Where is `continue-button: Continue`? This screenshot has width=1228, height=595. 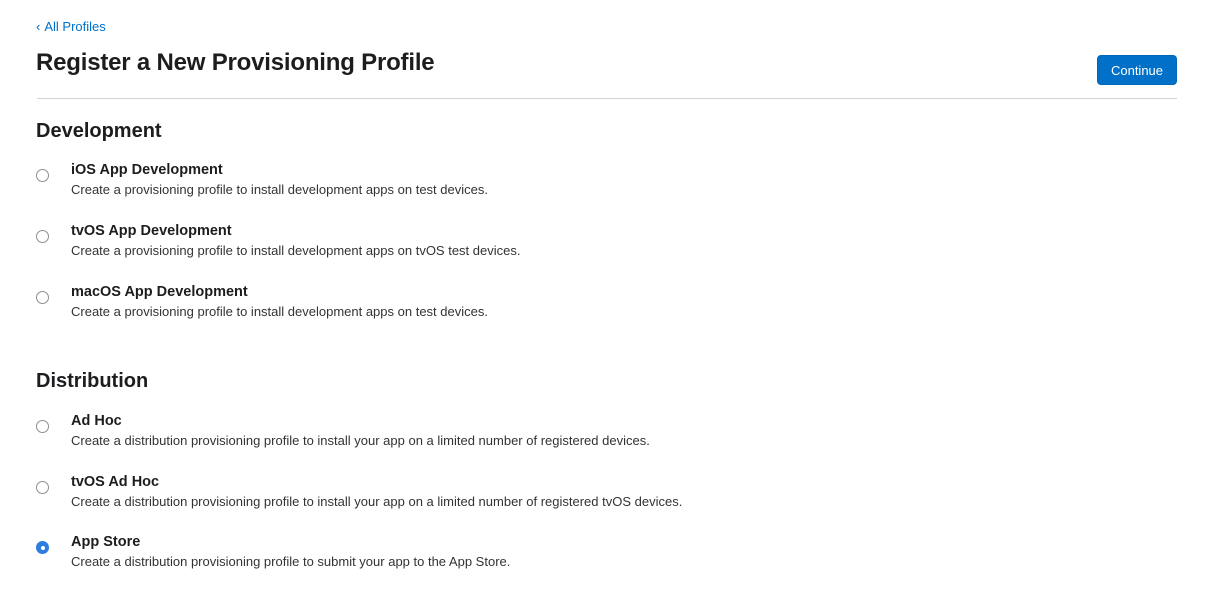 continue-button: Continue is located at coordinates (1137, 70).